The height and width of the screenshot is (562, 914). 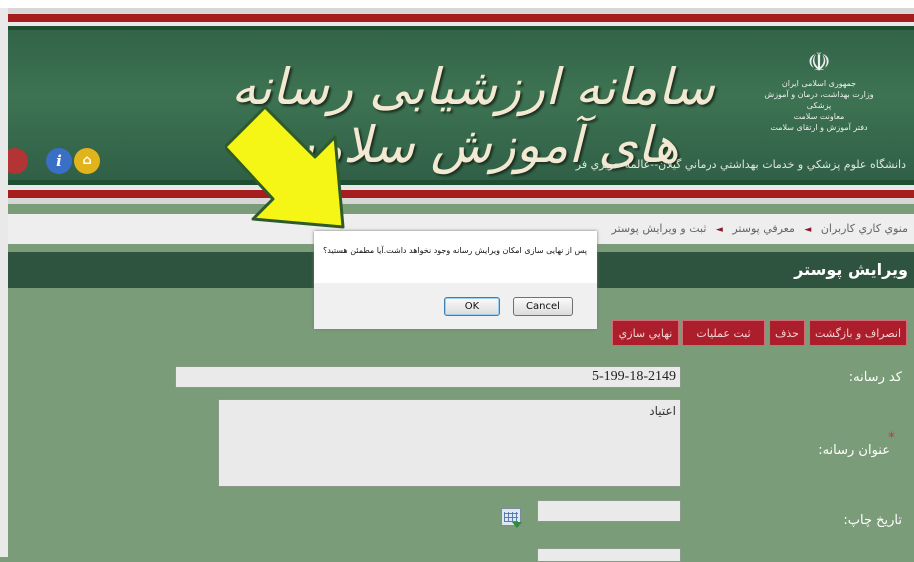 What do you see at coordinates (609, 511) in the screenshot?
I see `print-date-field` at bounding box center [609, 511].